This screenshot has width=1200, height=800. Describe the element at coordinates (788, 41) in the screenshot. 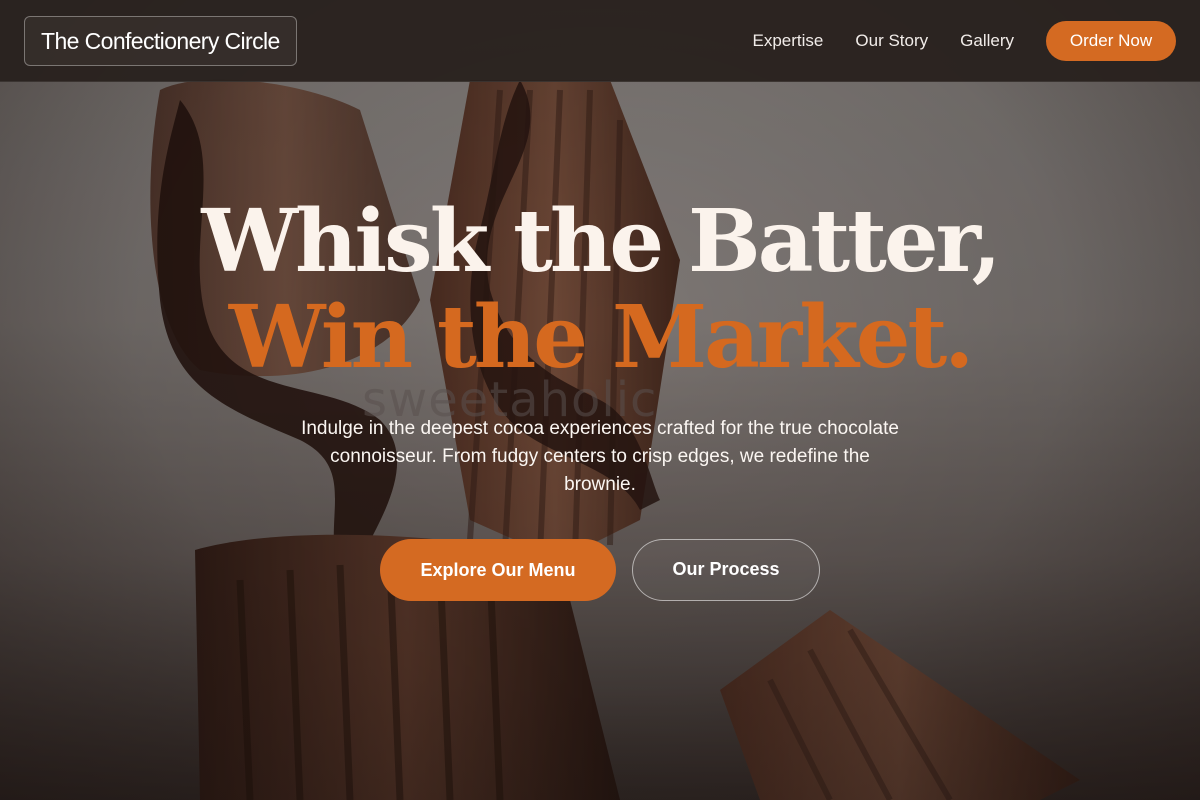

I see `nav-link-expertise: Expertise` at that location.